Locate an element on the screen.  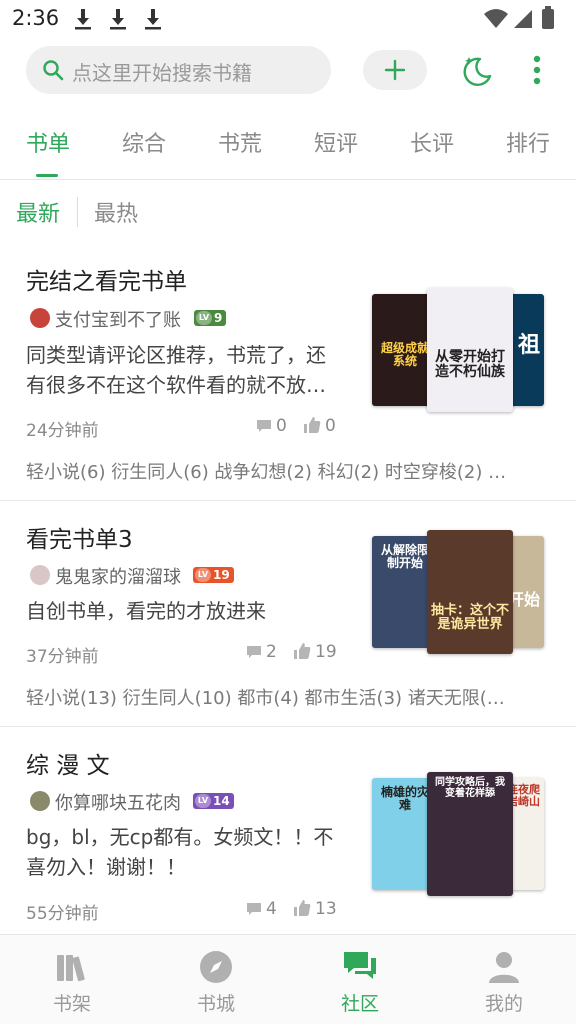
like-count: 13 is located at coordinates (315, 909).